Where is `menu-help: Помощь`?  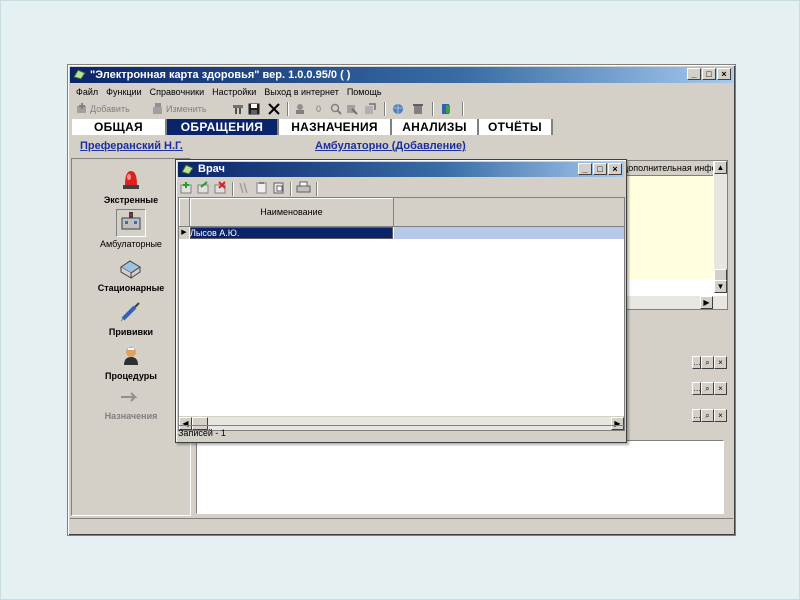
menu-help: Помощь is located at coordinates (364, 92).